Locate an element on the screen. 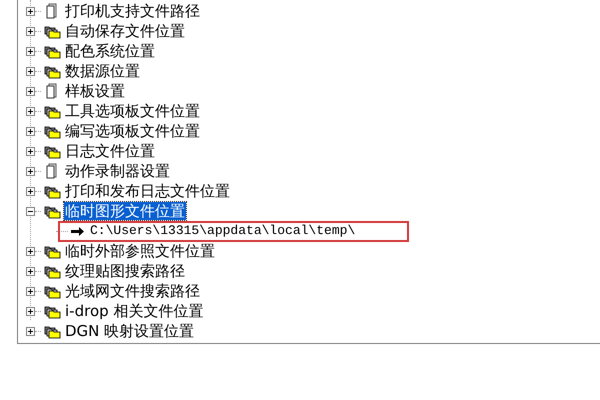 The width and height of the screenshot is (600, 400). tree-item-label: 纹理贴图搜索路径 is located at coordinates (125, 271).